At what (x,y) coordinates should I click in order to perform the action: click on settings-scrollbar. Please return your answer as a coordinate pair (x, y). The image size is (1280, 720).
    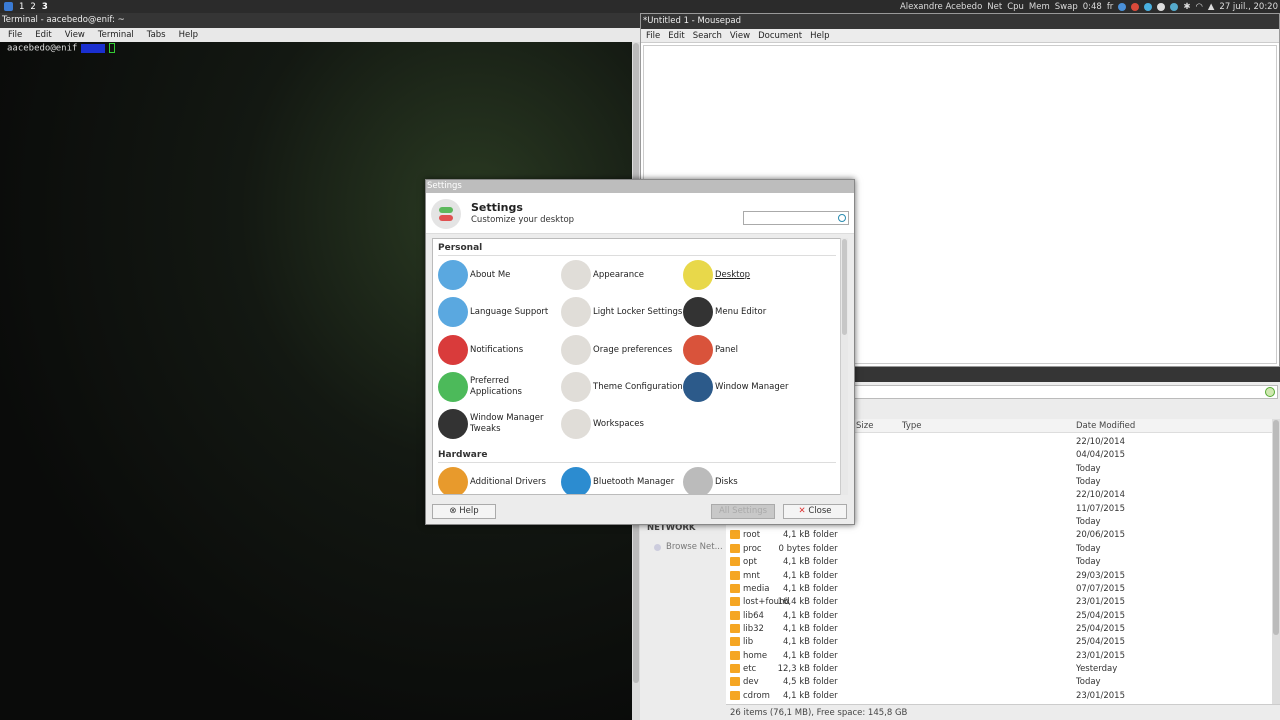
    Looking at the image, I should click on (844, 366).